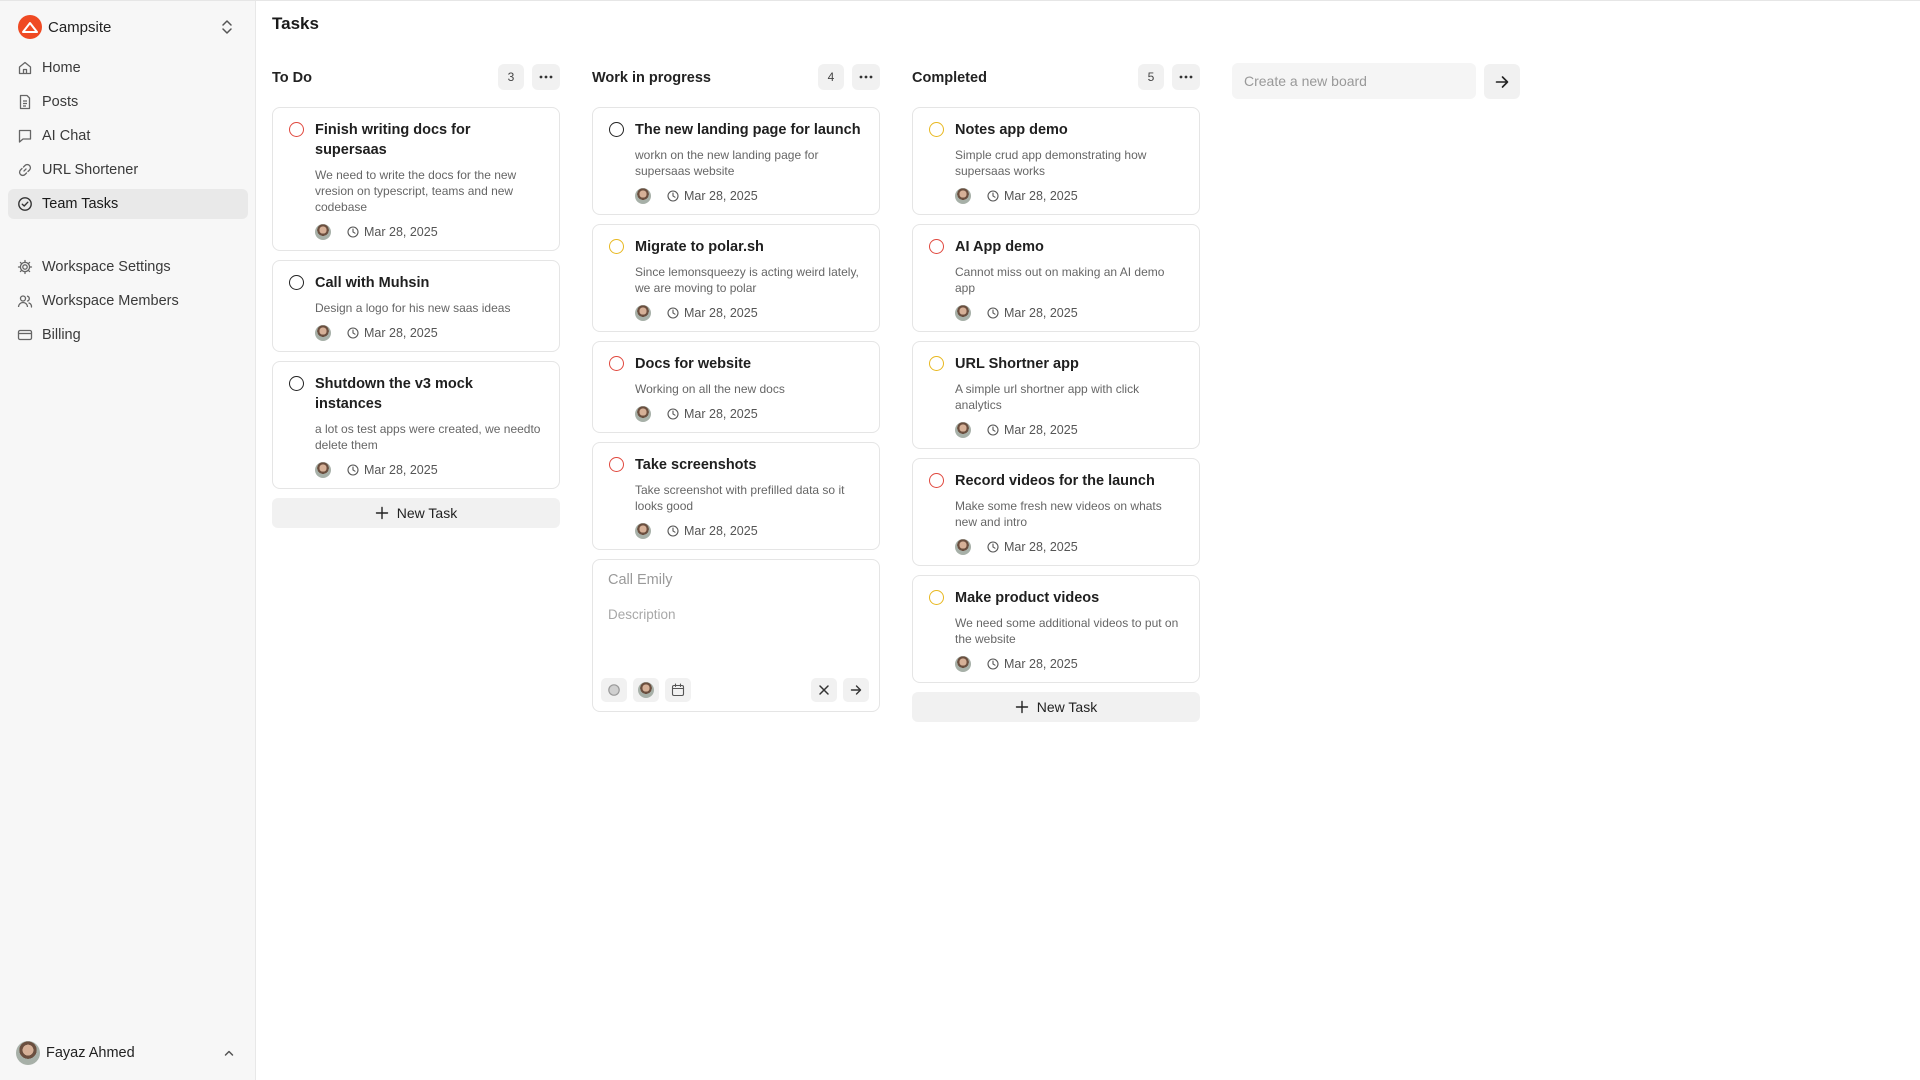 The width and height of the screenshot is (1920, 1080). Describe the element at coordinates (381, 513) in the screenshot. I see `plus-icon` at that location.